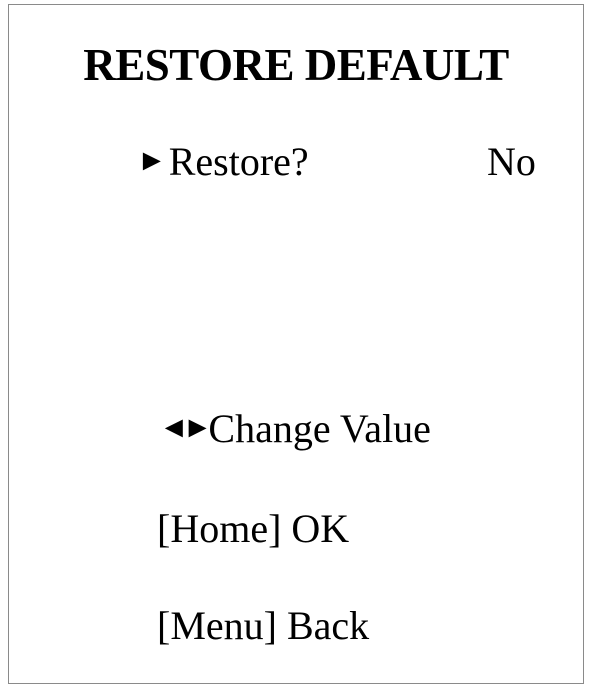 The image size is (592, 689). Describe the element at coordinates (263, 625) in the screenshot. I see `menu-back-hint: [Menu] Back` at that location.